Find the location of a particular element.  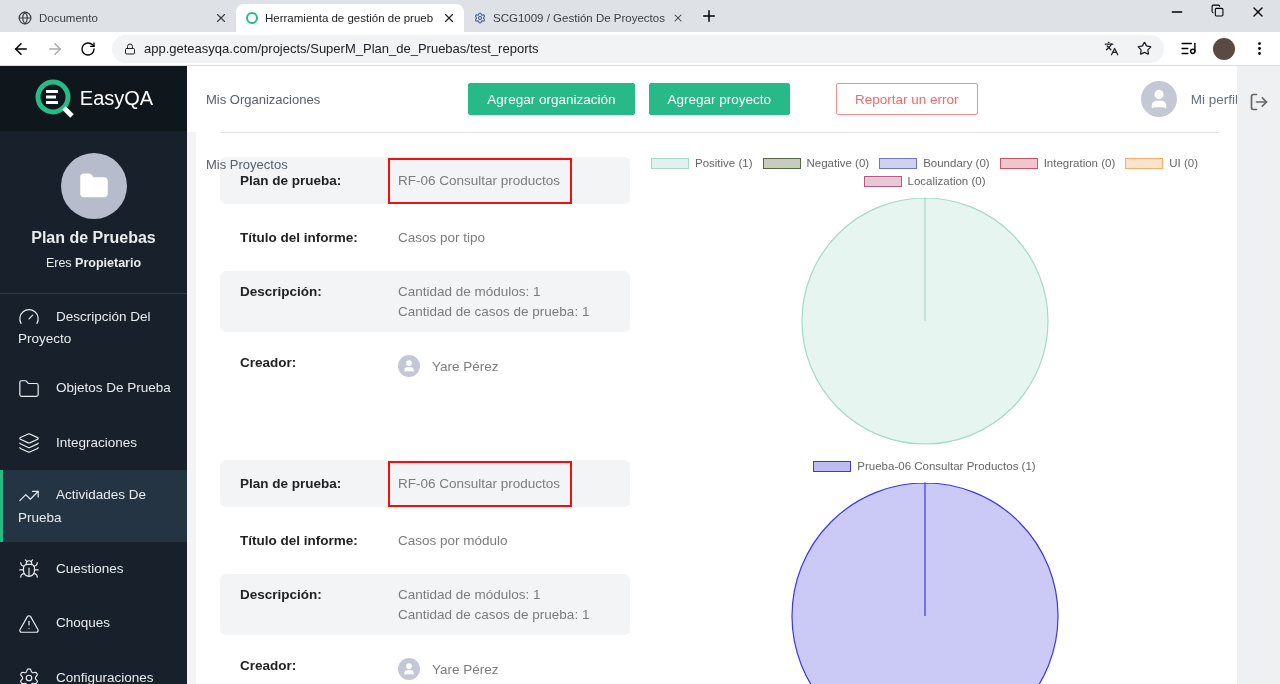

nav-item: Choques is located at coordinates (93, 623).